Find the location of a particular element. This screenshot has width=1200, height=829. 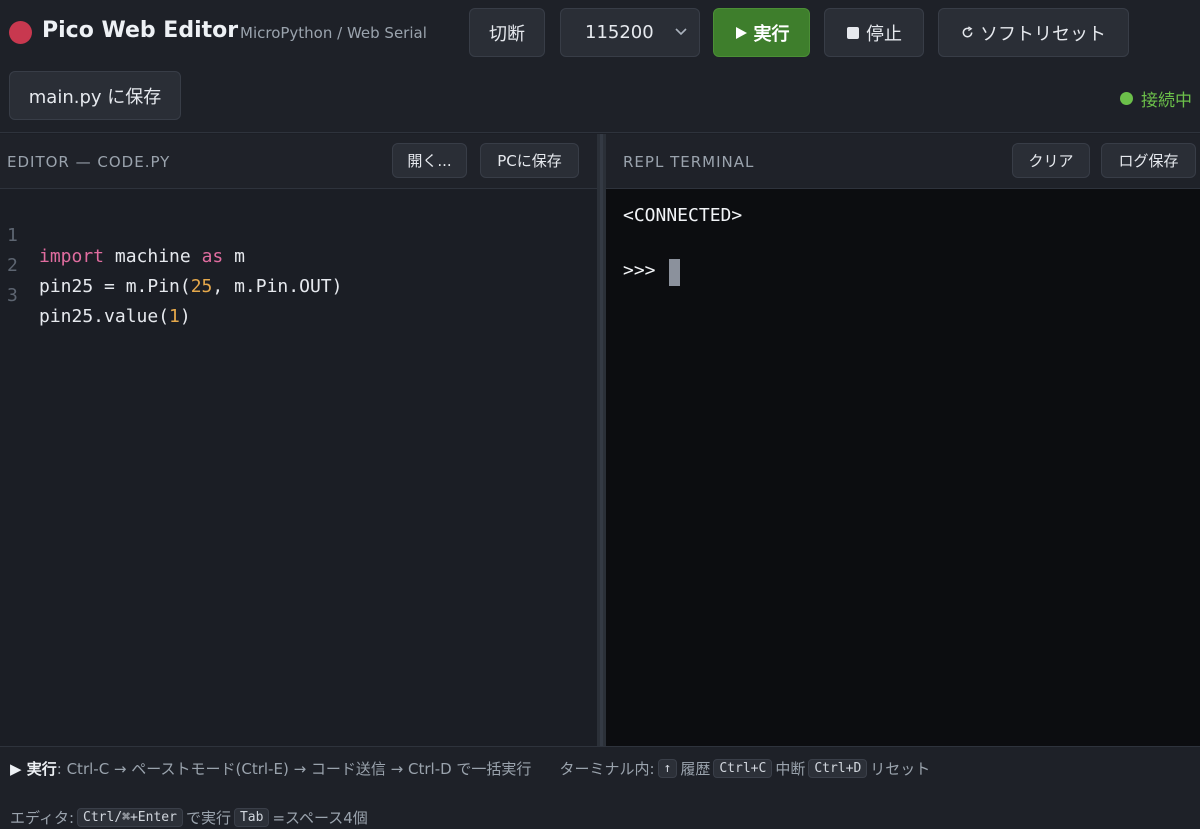

reset-label: リセット is located at coordinates (900, 769).